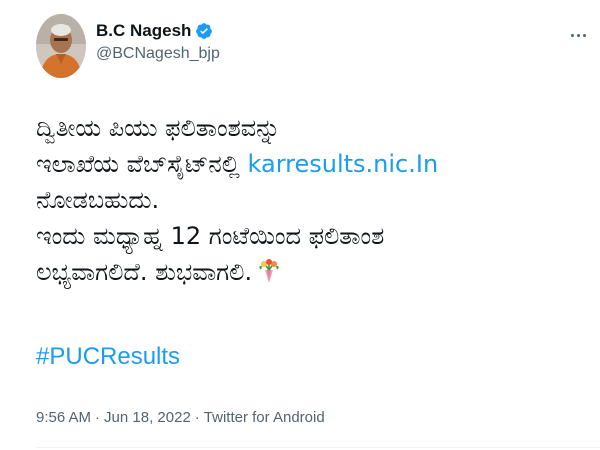  I want to click on hashtag-link: #PUCResults, so click(108, 357).